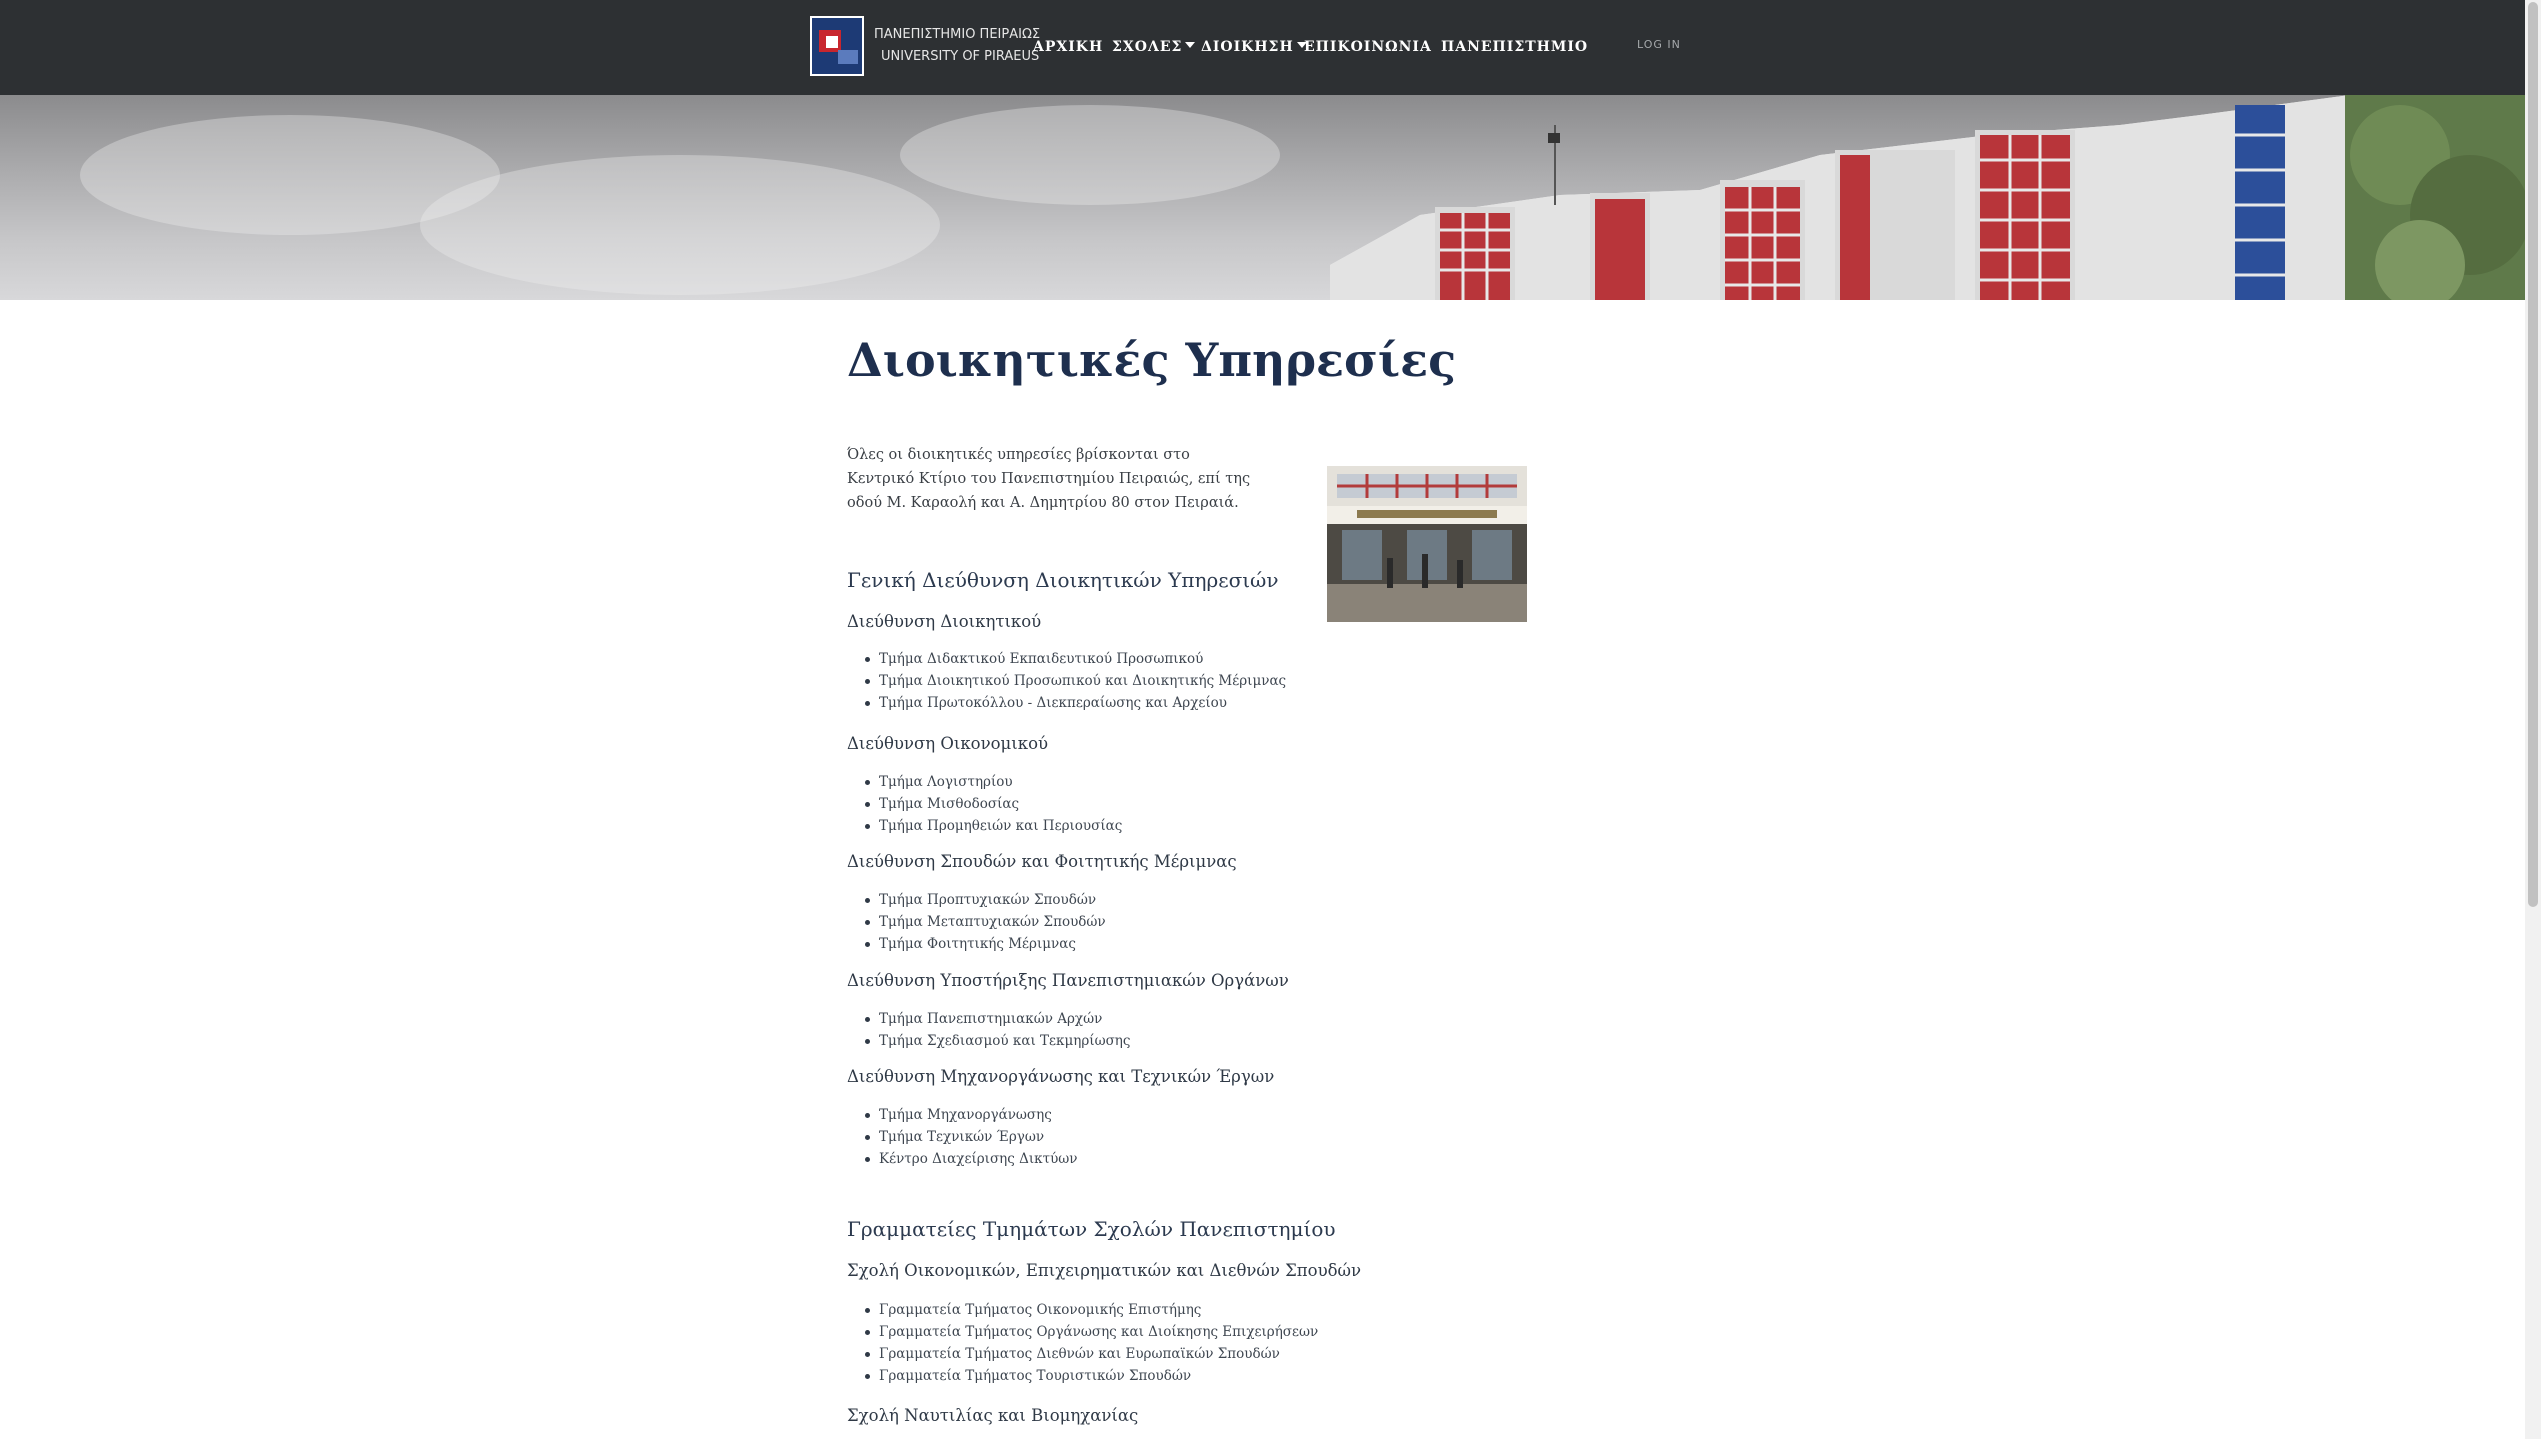  I want to click on brand-name-english: UNIVERSITY OF PIRAEUS, so click(960, 56).